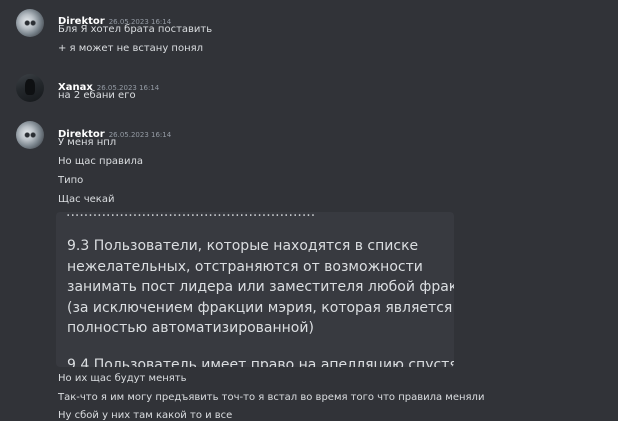 This screenshot has width=618, height=421. I want to click on message-text: Но щас правила, so click(100, 161).